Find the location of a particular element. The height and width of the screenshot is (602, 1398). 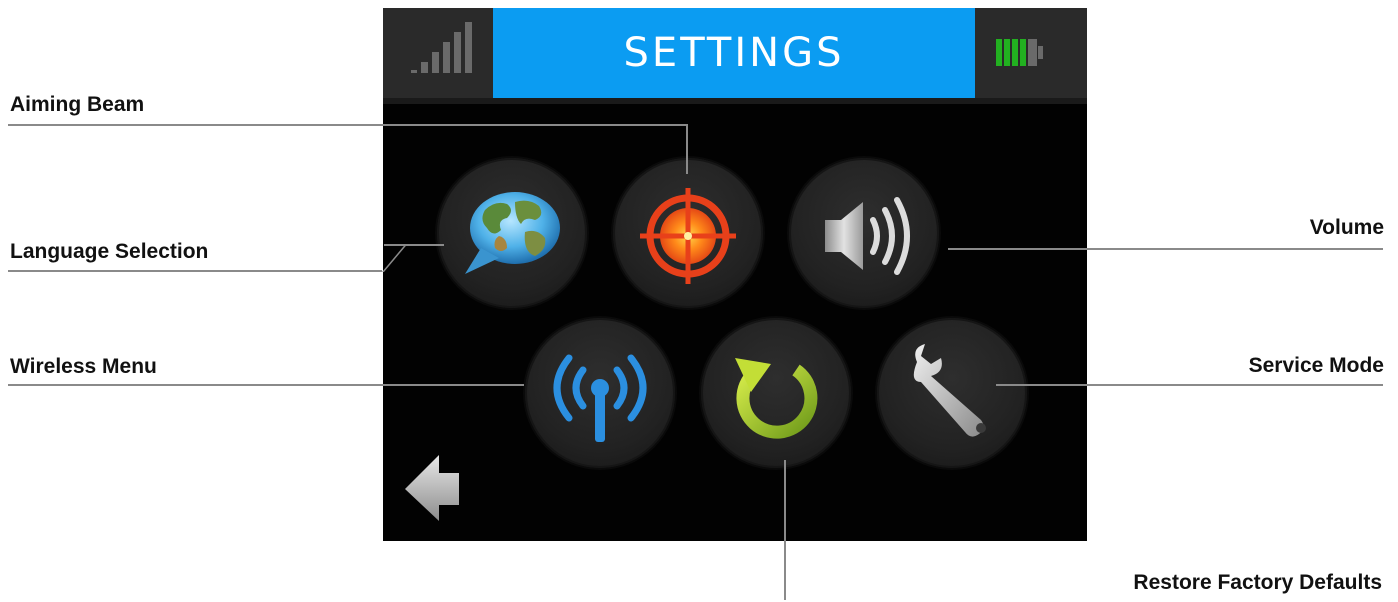

crosshair-icon is located at coordinates (688, 236).